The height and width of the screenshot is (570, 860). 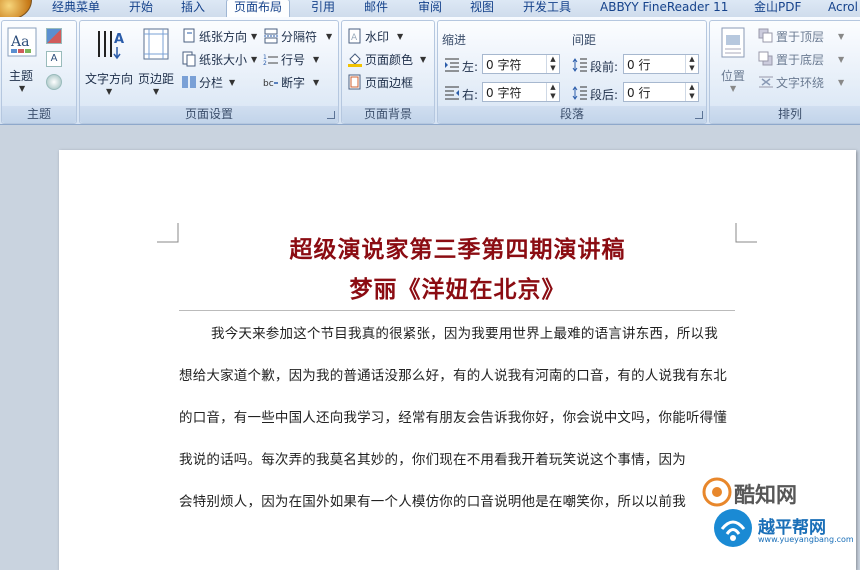 What do you see at coordinates (209, 114) in the screenshot?
I see `group-label: 页面设置` at bounding box center [209, 114].